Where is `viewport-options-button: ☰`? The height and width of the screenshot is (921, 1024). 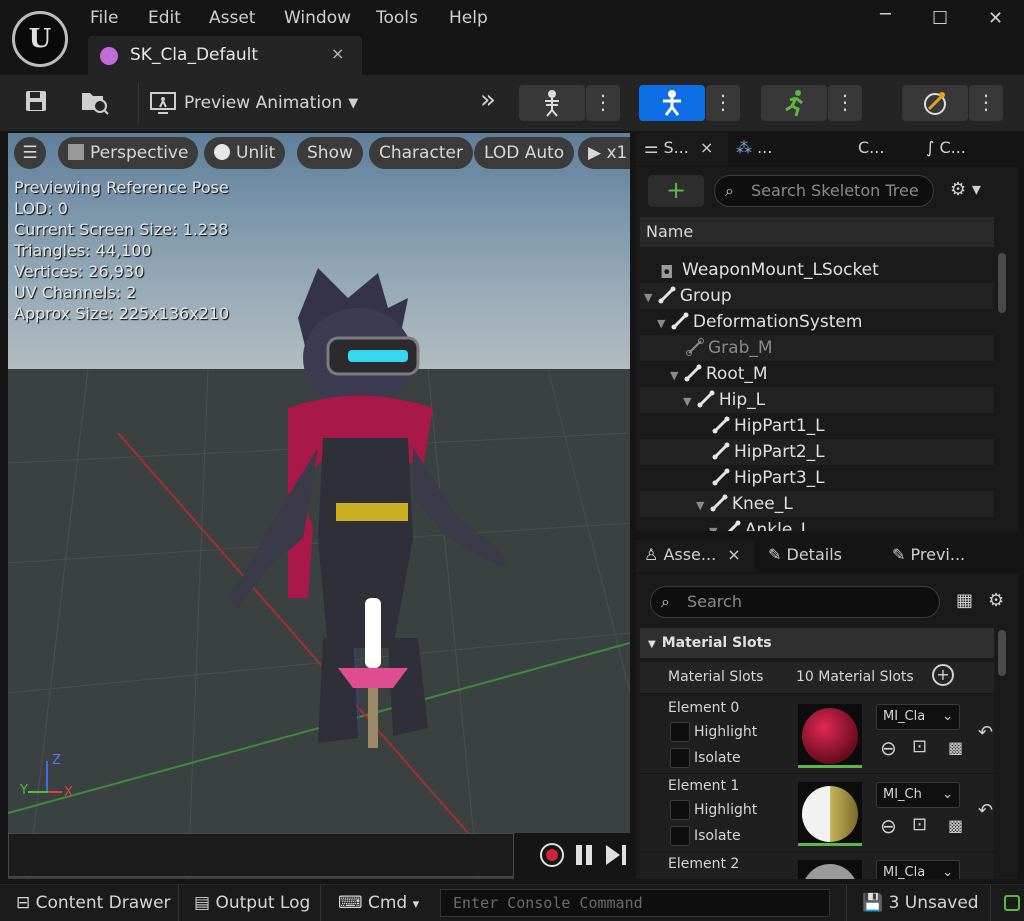 viewport-options-button: ☰ is located at coordinates (30, 153).